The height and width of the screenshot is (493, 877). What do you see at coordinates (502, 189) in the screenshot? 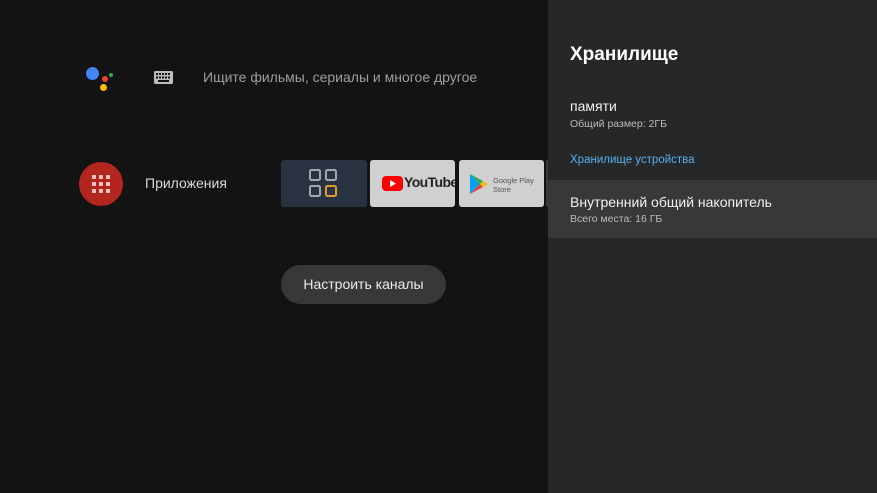
I see `google-play-label-line2: Store` at bounding box center [502, 189].